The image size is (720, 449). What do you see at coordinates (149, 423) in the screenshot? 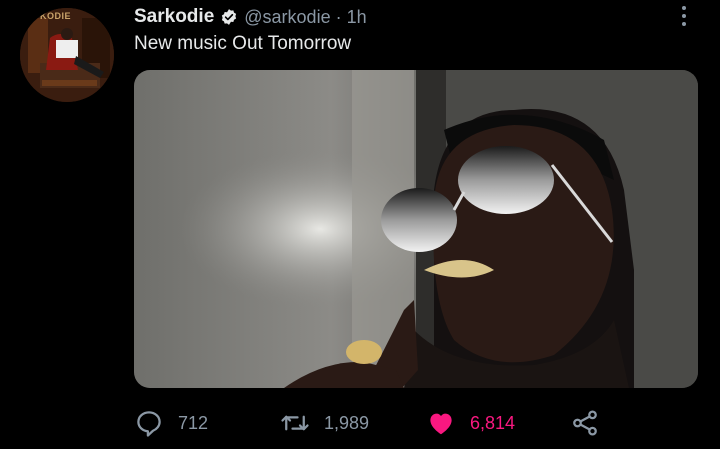
I see `reply-icon` at bounding box center [149, 423].